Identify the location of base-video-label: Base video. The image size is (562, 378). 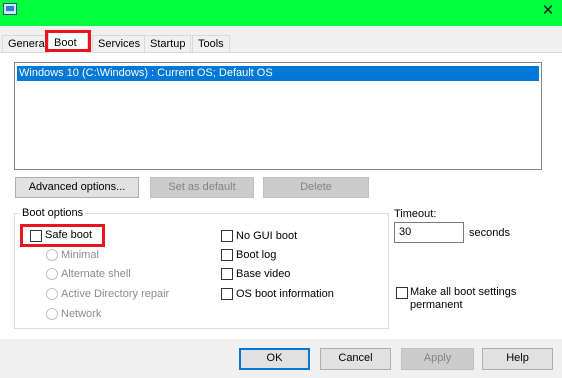
(263, 274).